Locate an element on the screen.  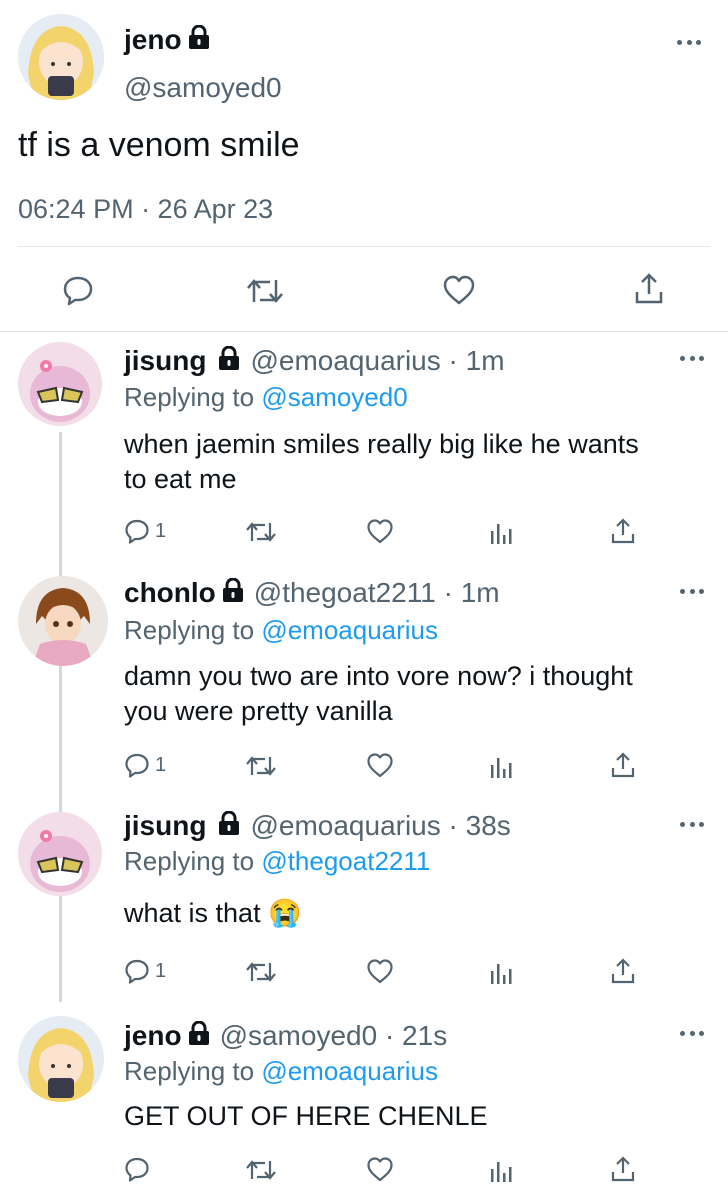
tweet-text: what is that 😭 is located at coordinates (213, 913).